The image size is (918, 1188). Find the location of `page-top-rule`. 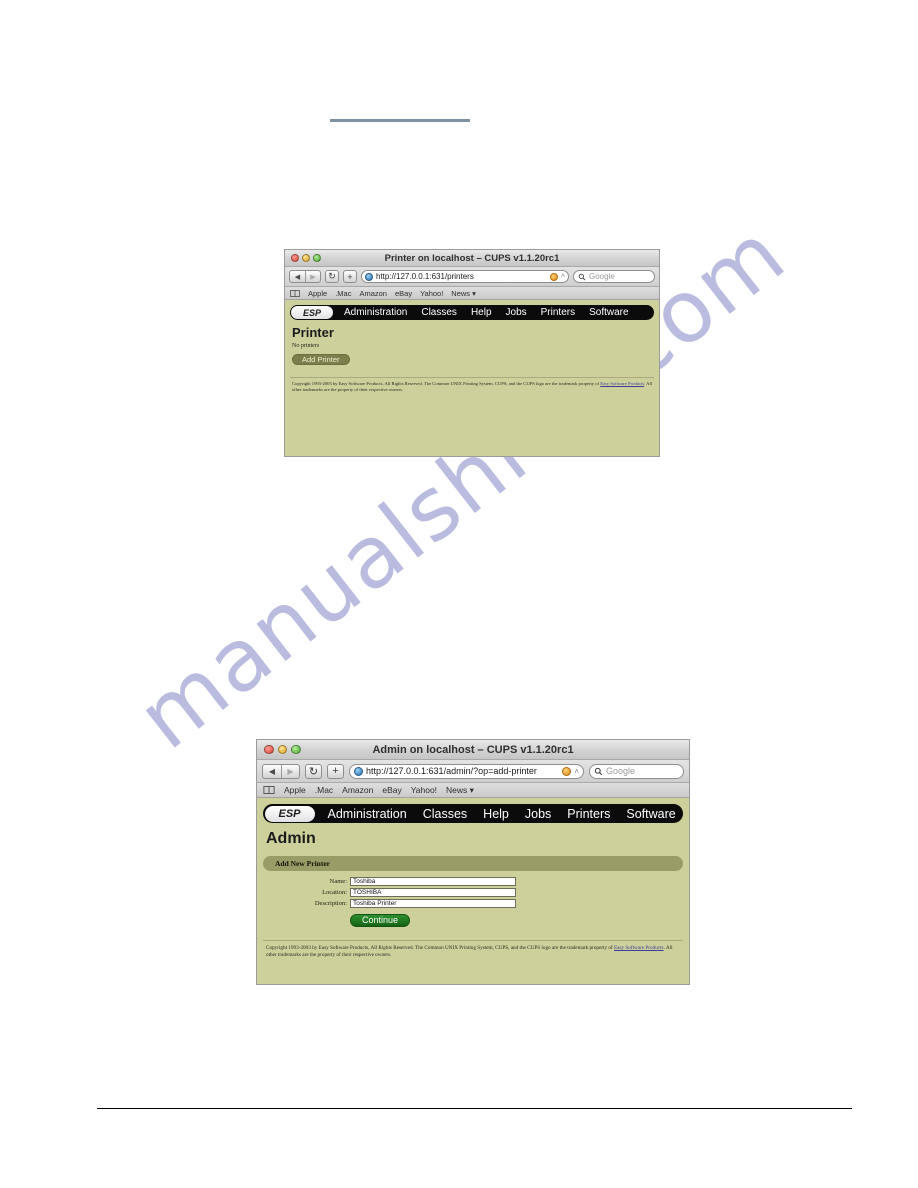

page-top-rule is located at coordinates (400, 120).